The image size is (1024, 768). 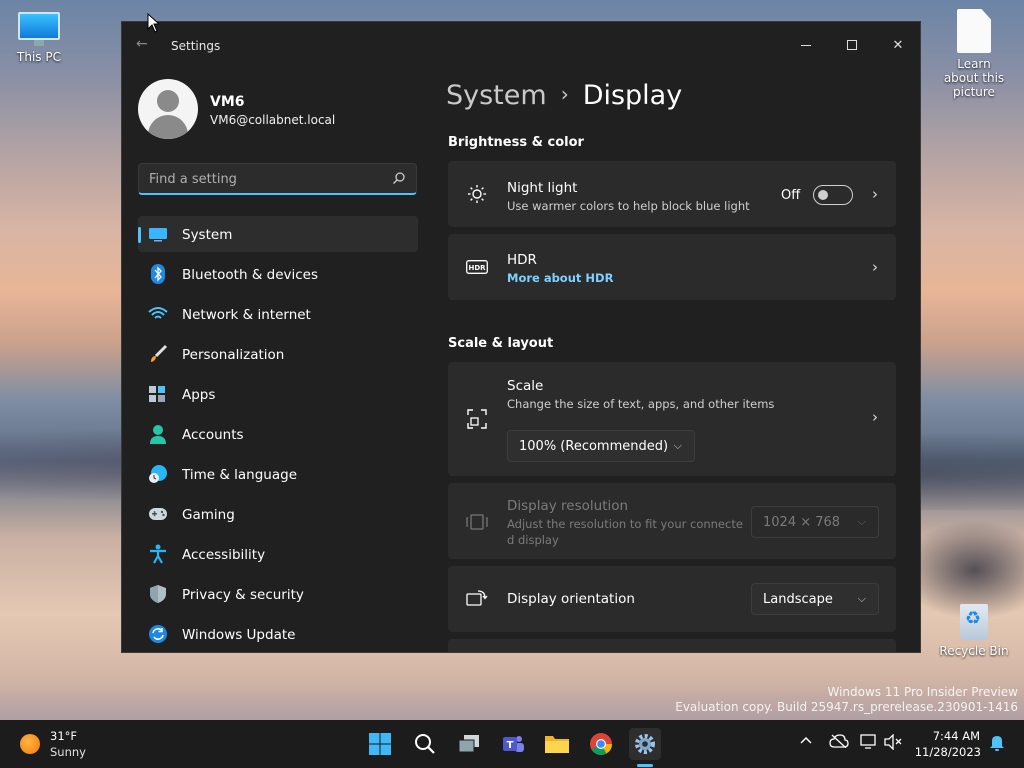 What do you see at coordinates (278, 474) in the screenshot?
I see `sidebar-item-time-language: Time & language` at bounding box center [278, 474].